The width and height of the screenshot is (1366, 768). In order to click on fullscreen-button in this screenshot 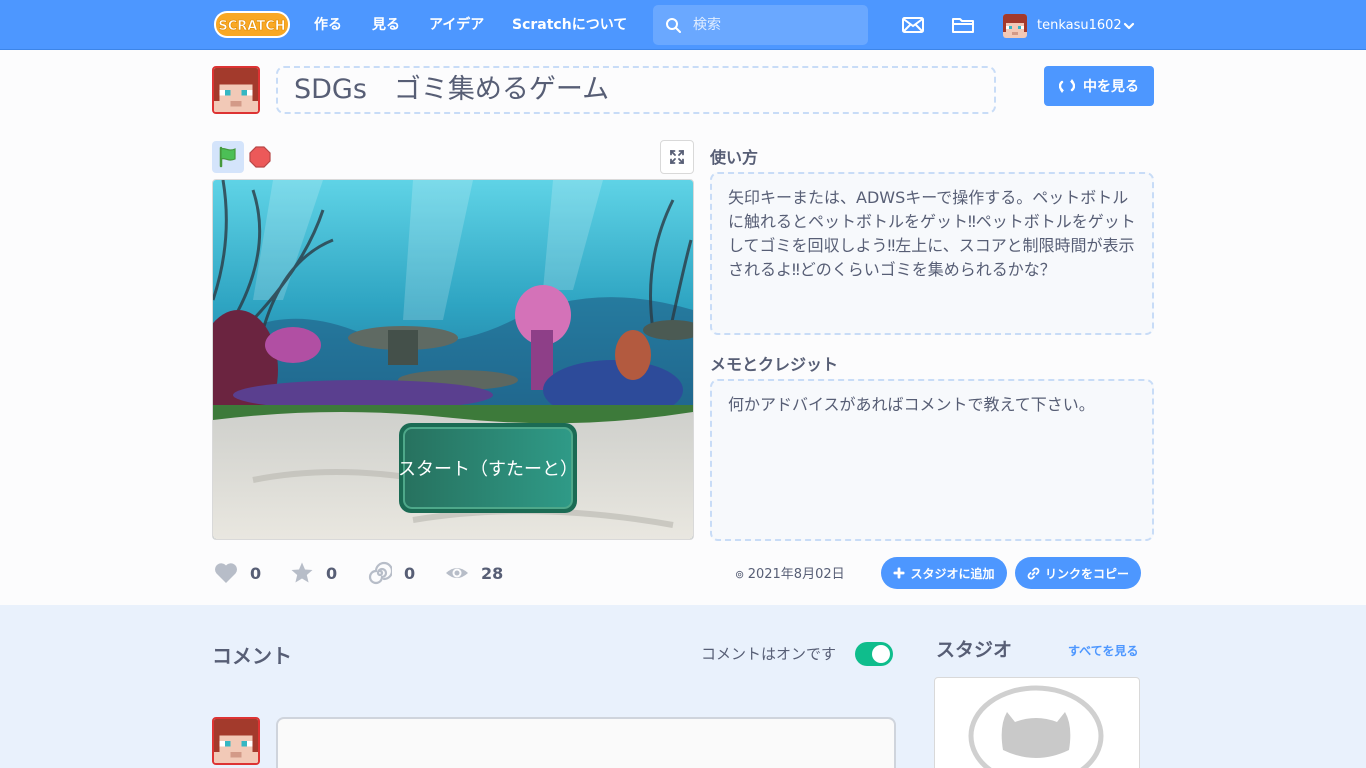, I will do `click(677, 157)`.